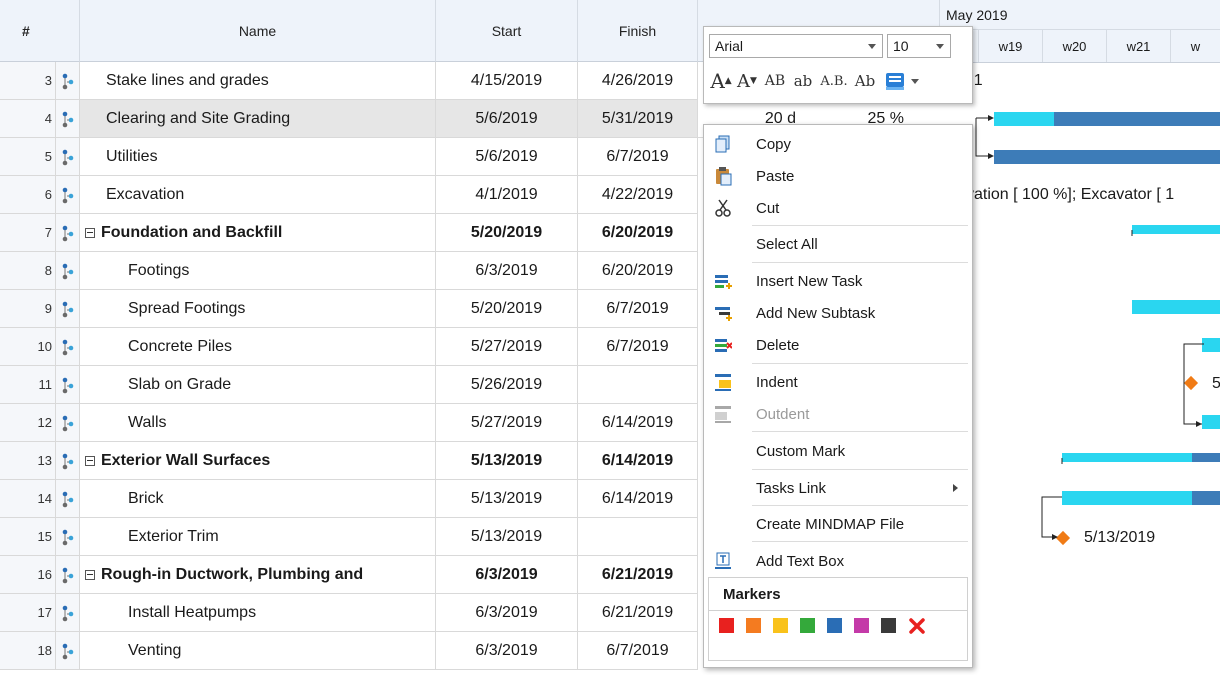 The width and height of the screenshot is (1220, 675). What do you see at coordinates (775, 81) in the screenshot?
I see `uppercase-button: AB` at bounding box center [775, 81].